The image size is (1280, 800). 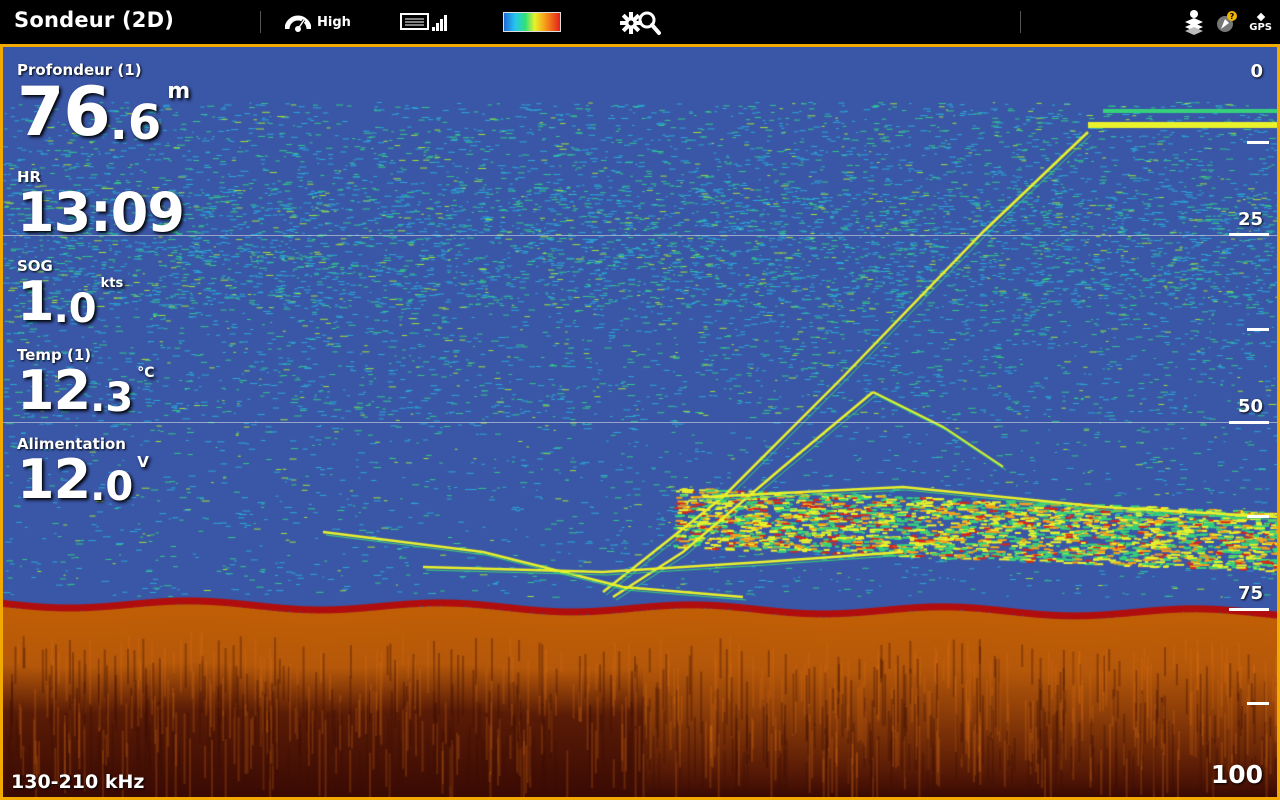 I want to click on layers-icon, so click(x=1194, y=22).